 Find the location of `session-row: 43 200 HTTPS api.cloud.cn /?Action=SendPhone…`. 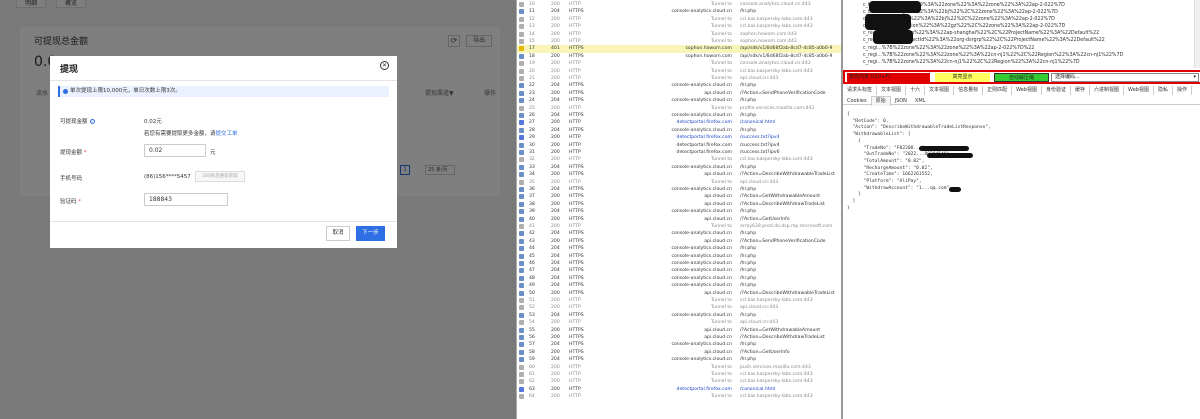

session-row: 43 200 HTTPS api.cloud.cn /?Action=SendPhone… is located at coordinates (679, 241).